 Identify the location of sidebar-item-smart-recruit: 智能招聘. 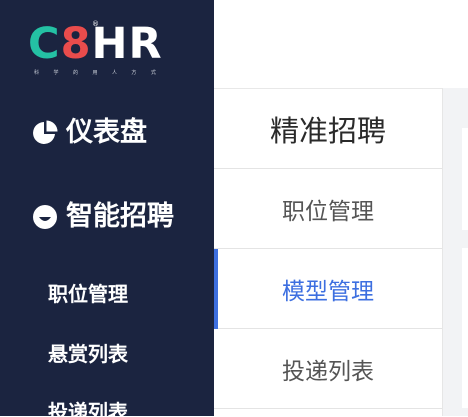
(103, 217).